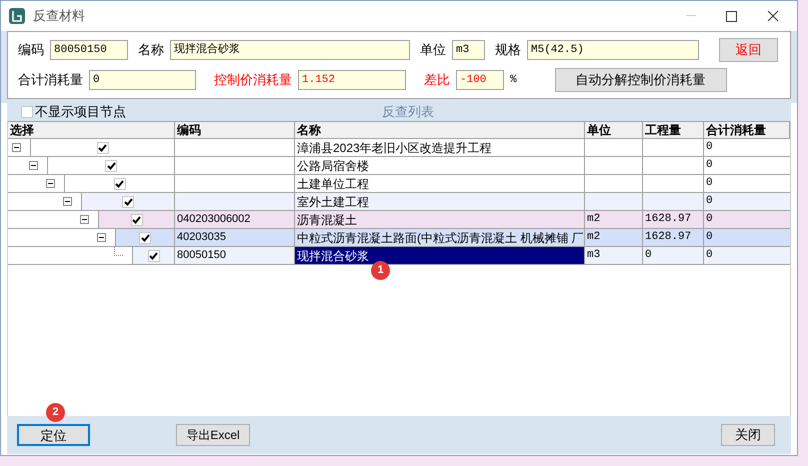  What do you see at coordinates (508, 50) in the screenshot?
I see `field-label: 规格` at bounding box center [508, 50].